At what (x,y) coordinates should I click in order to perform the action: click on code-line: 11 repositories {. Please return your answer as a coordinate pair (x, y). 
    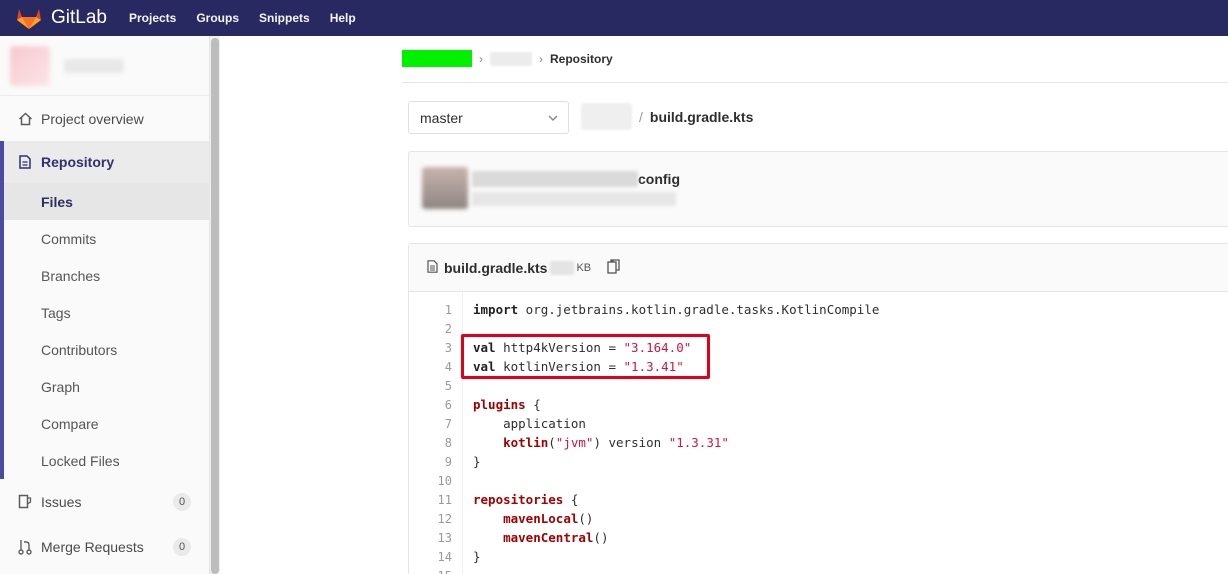
    Looking at the image, I should click on (818, 499).